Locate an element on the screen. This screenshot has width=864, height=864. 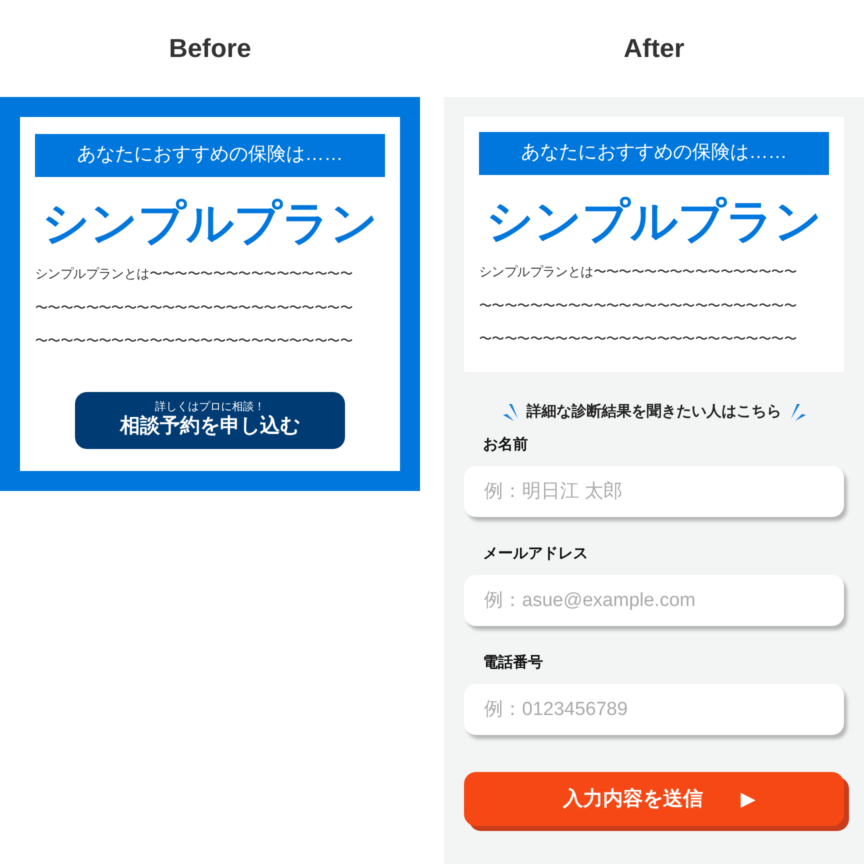
field-label: 電話番号 is located at coordinates (513, 662).